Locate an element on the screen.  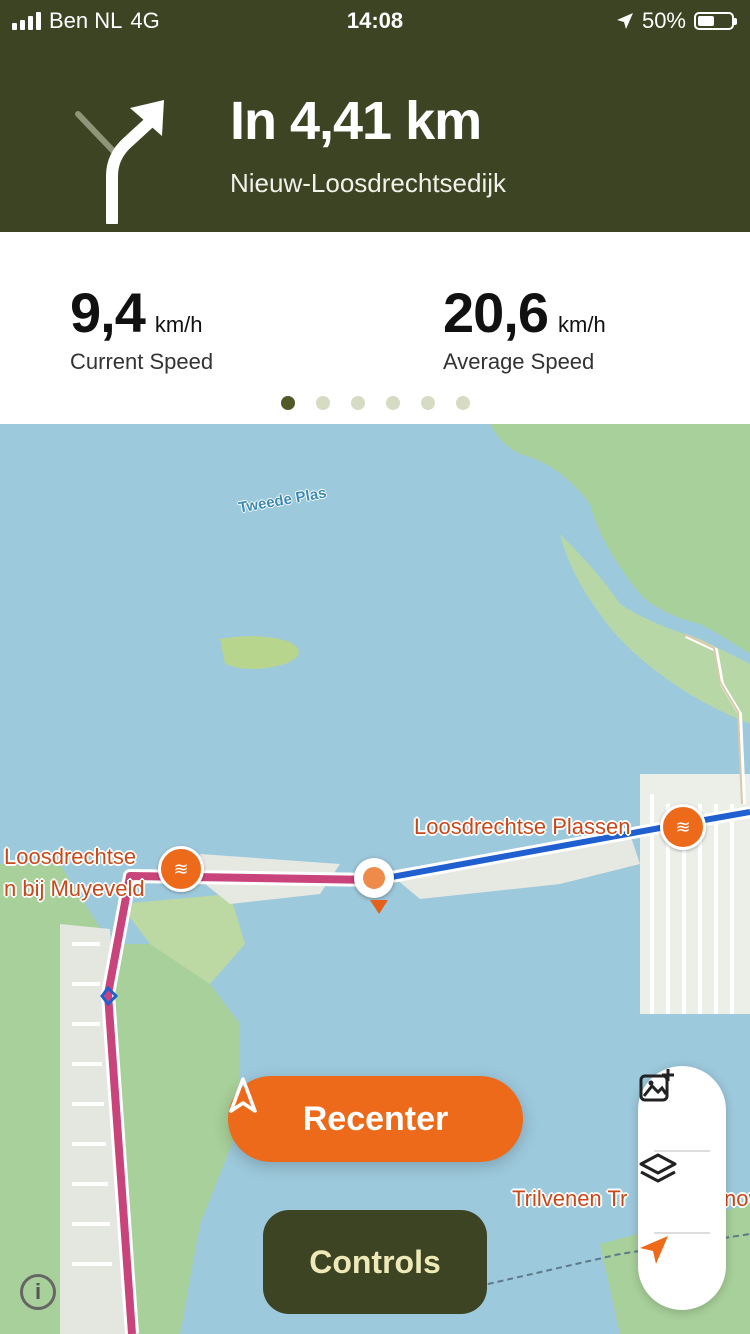
average-speed-value: 20,6 is located at coordinates (496, 312).